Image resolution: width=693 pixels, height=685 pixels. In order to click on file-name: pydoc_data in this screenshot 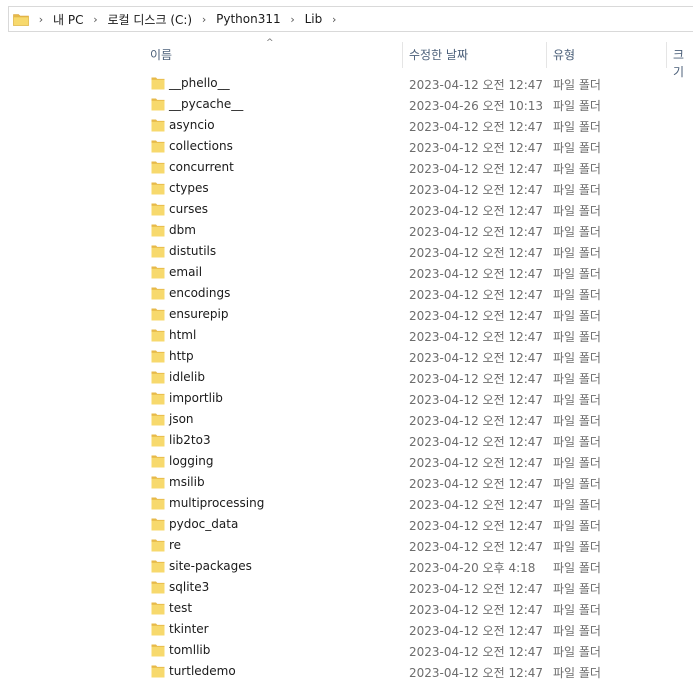, I will do `click(204, 524)`.